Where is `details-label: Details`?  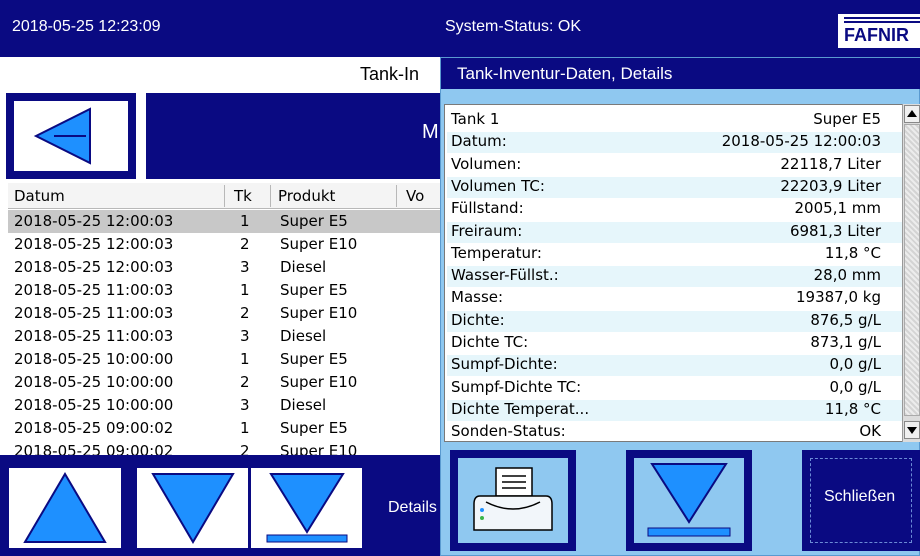 details-label: Details is located at coordinates (412, 507).